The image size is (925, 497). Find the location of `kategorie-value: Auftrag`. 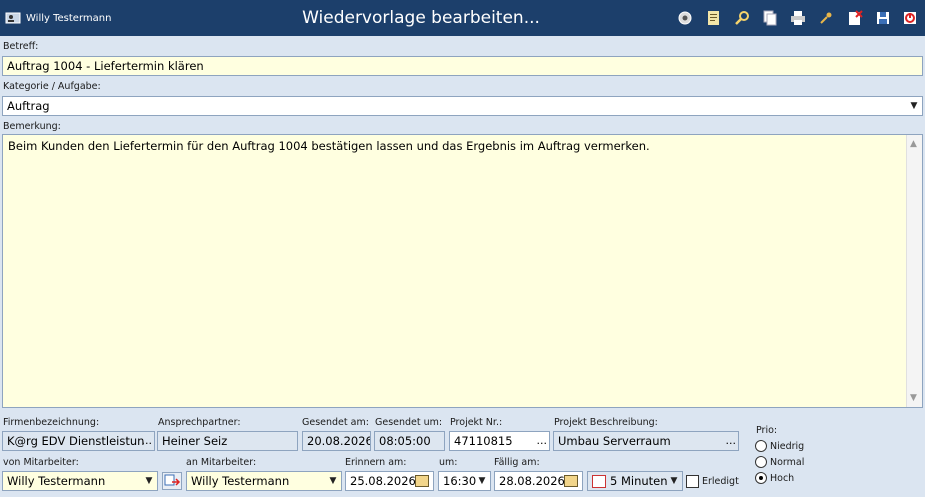

kategorie-value: Auftrag is located at coordinates (28, 106).